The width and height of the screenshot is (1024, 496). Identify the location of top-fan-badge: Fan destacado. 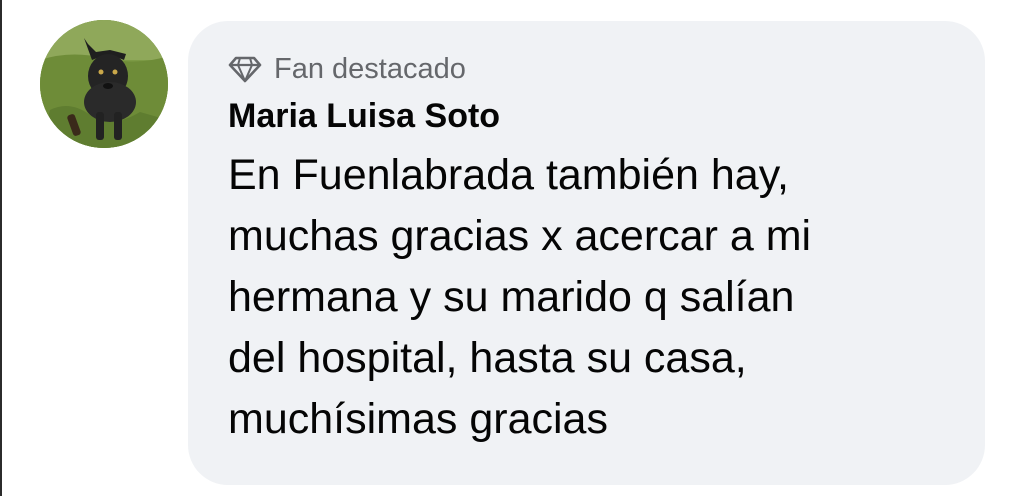
(586, 69).